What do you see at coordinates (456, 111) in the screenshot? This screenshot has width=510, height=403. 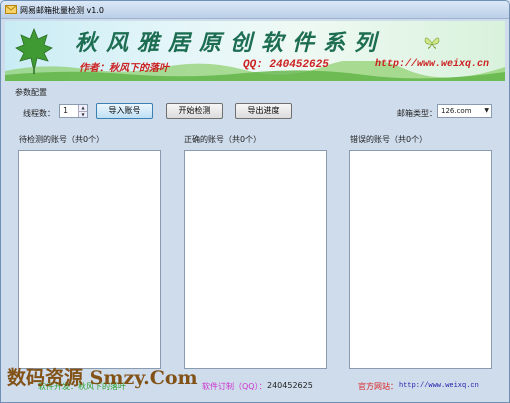 I see `mailbox-type-value: 126.com` at bounding box center [456, 111].